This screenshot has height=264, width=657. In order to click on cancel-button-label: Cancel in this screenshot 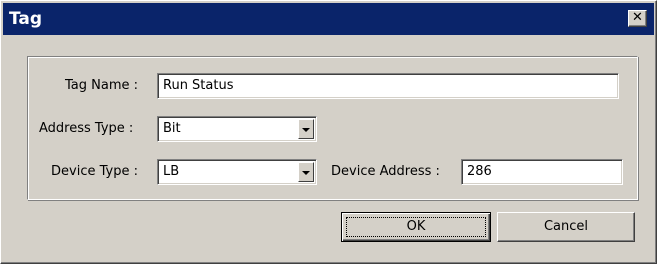, I will do `click(566, 226)`.